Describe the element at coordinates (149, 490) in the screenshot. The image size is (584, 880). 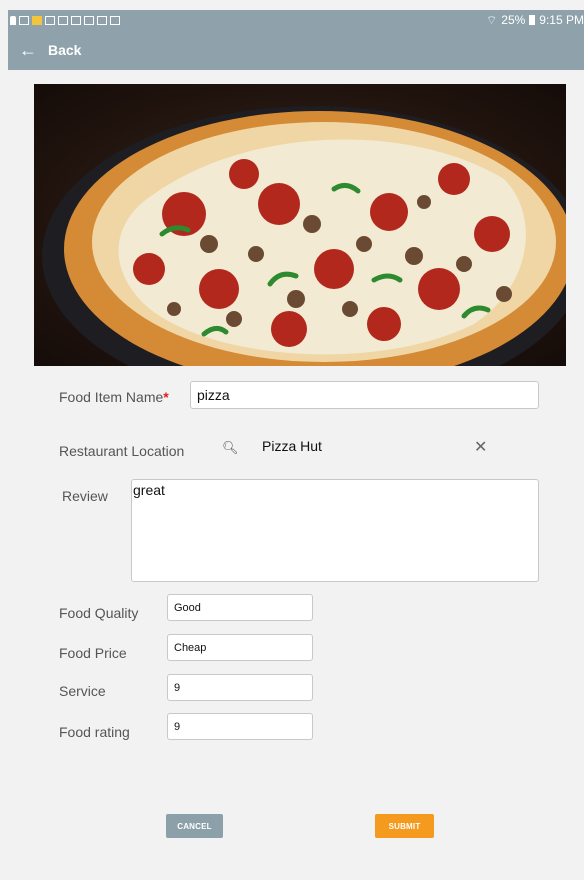
I see `review-text: great` at that location.